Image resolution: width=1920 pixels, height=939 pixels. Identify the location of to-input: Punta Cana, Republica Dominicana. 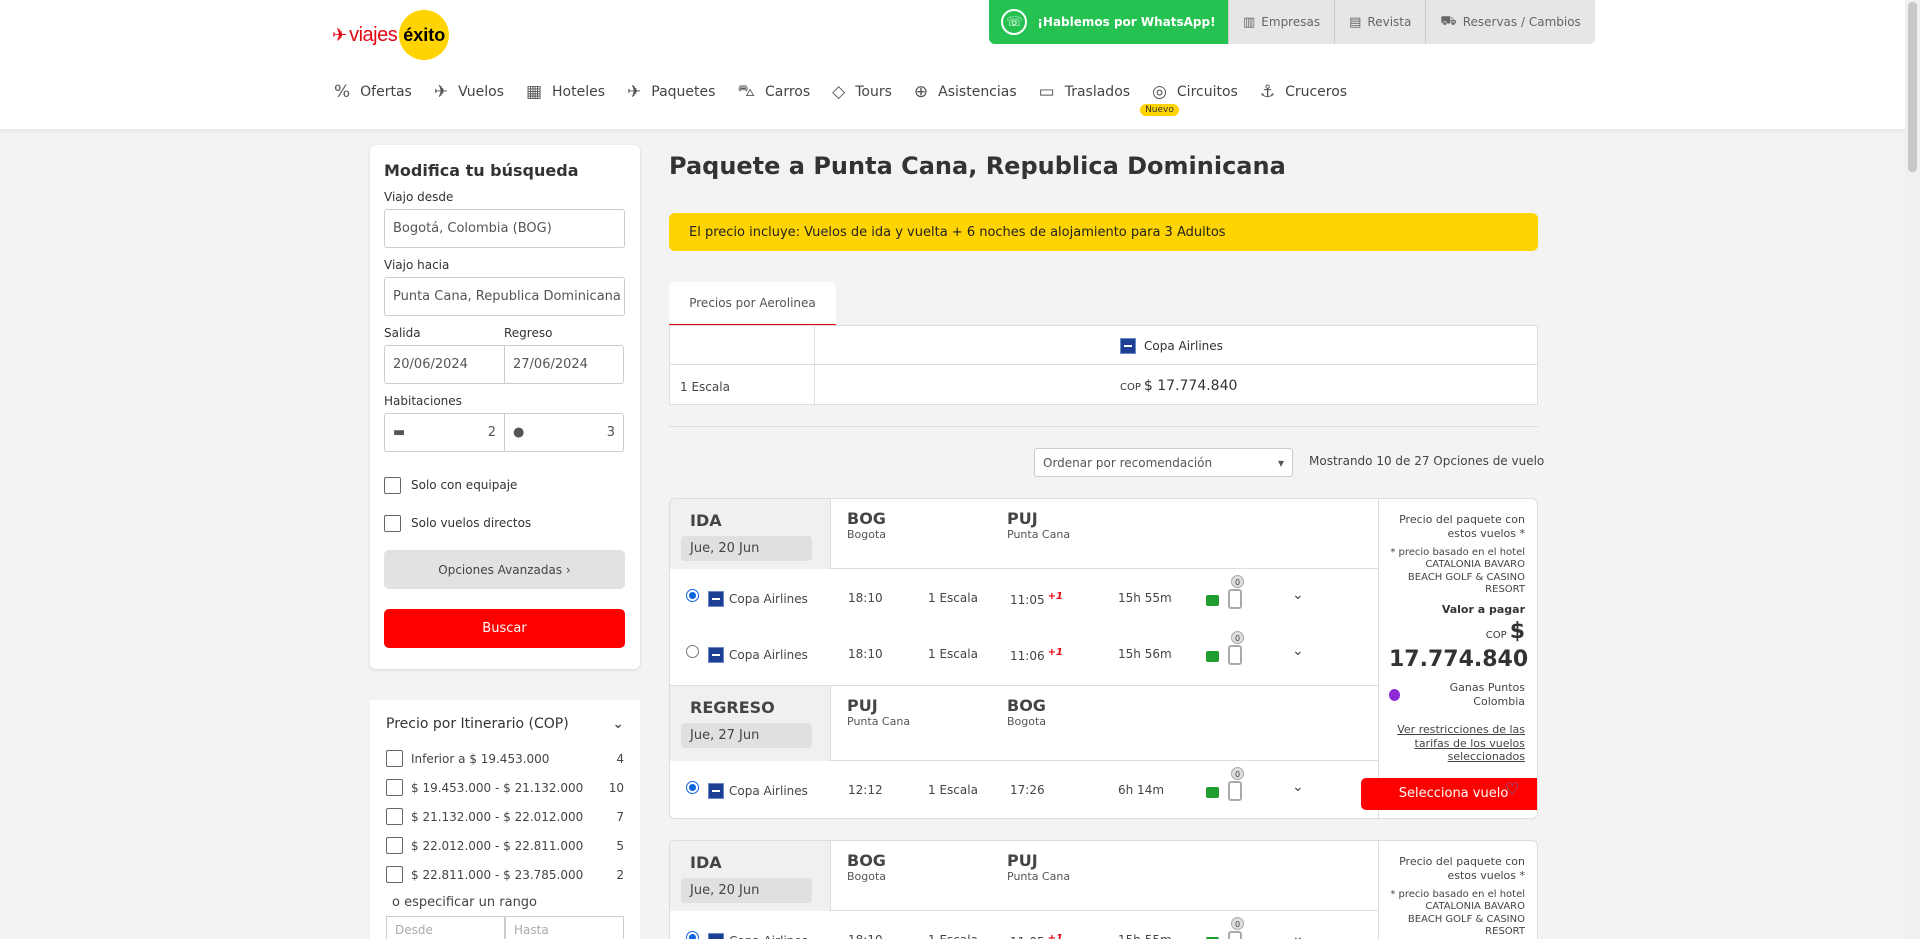
(504, 296).